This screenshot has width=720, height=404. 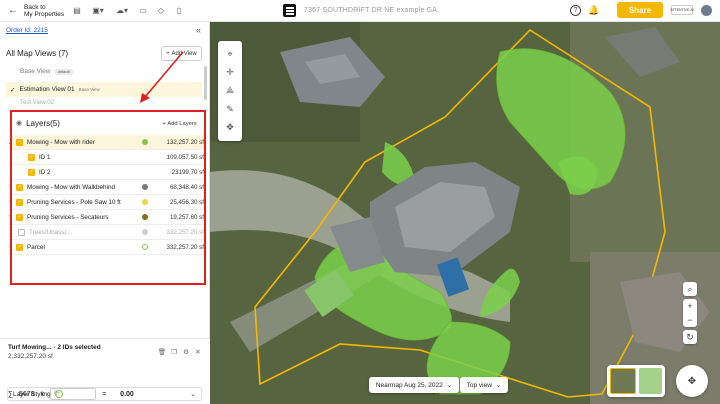 What do you see at coordinates (161, 11) in the screenshot?
I see `tag-icon: ◇` at bounding box center [161, 11].